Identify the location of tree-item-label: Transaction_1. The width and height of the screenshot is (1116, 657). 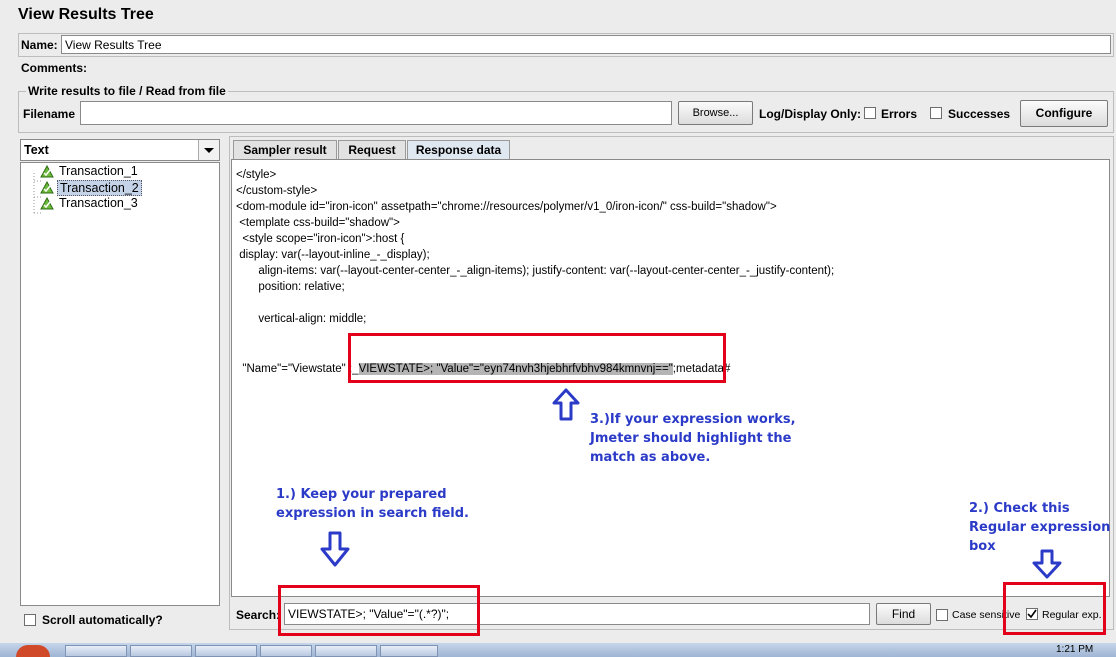
(98, 171).